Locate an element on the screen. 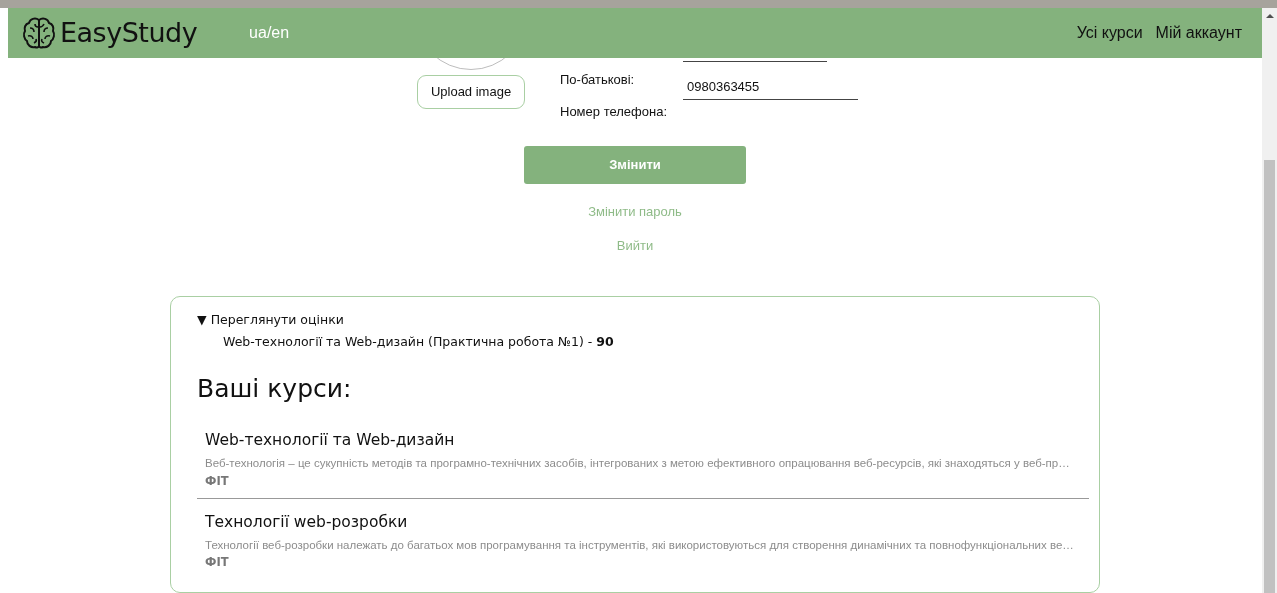 The width and height of the screenshot is (1277, 593). input-field is located at coordinates (755, 60).